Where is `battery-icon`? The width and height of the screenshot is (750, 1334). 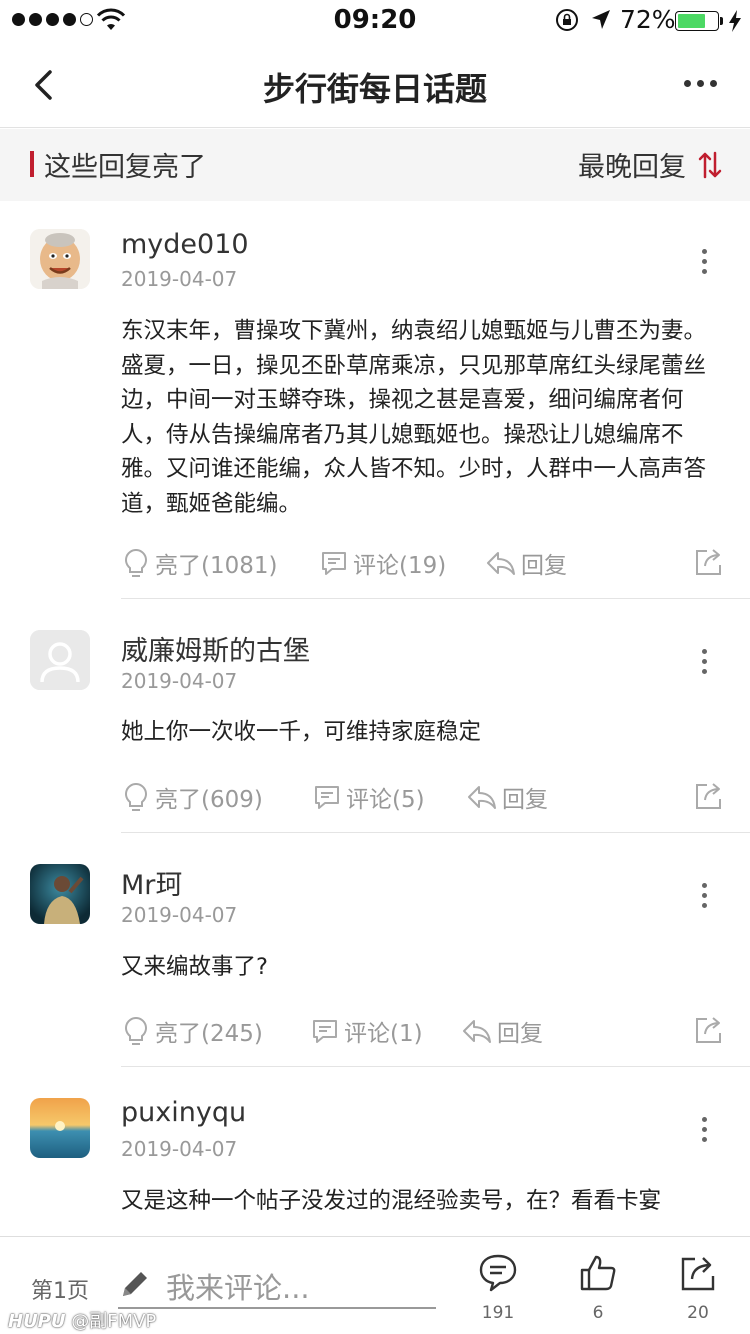
battery-icon is located at coordinates (697, 21).